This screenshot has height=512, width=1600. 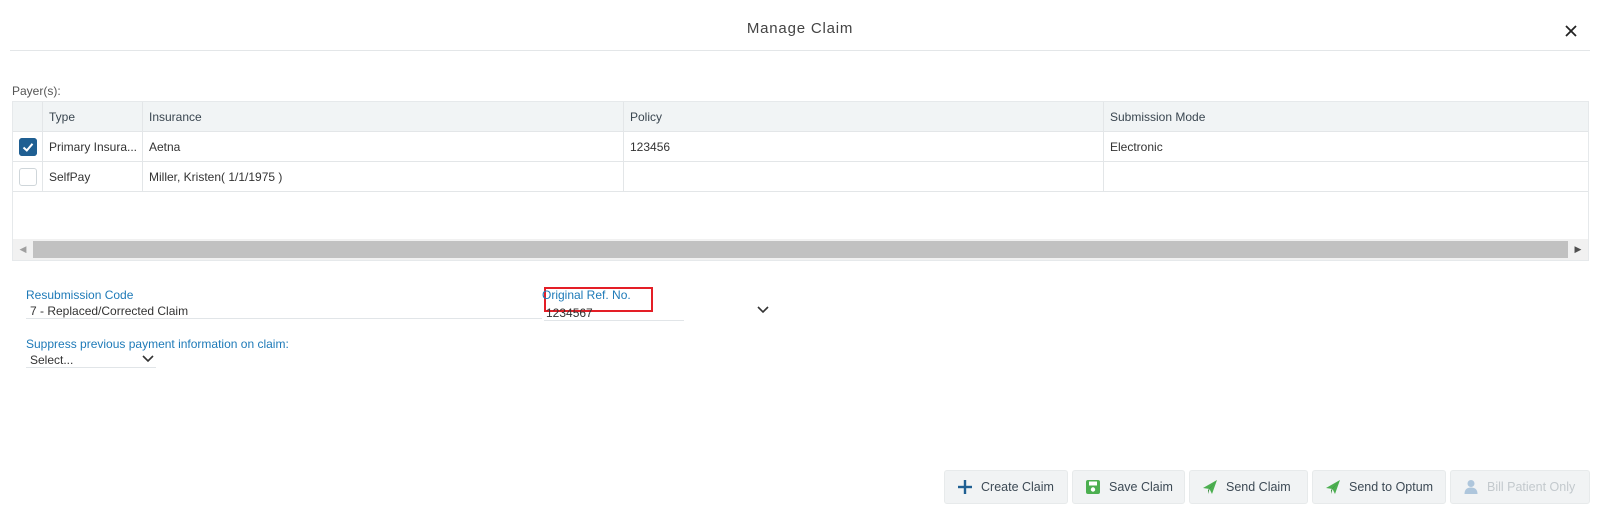 I want to click on column-header-insurance: Insurance, so click(x=382, y=117).